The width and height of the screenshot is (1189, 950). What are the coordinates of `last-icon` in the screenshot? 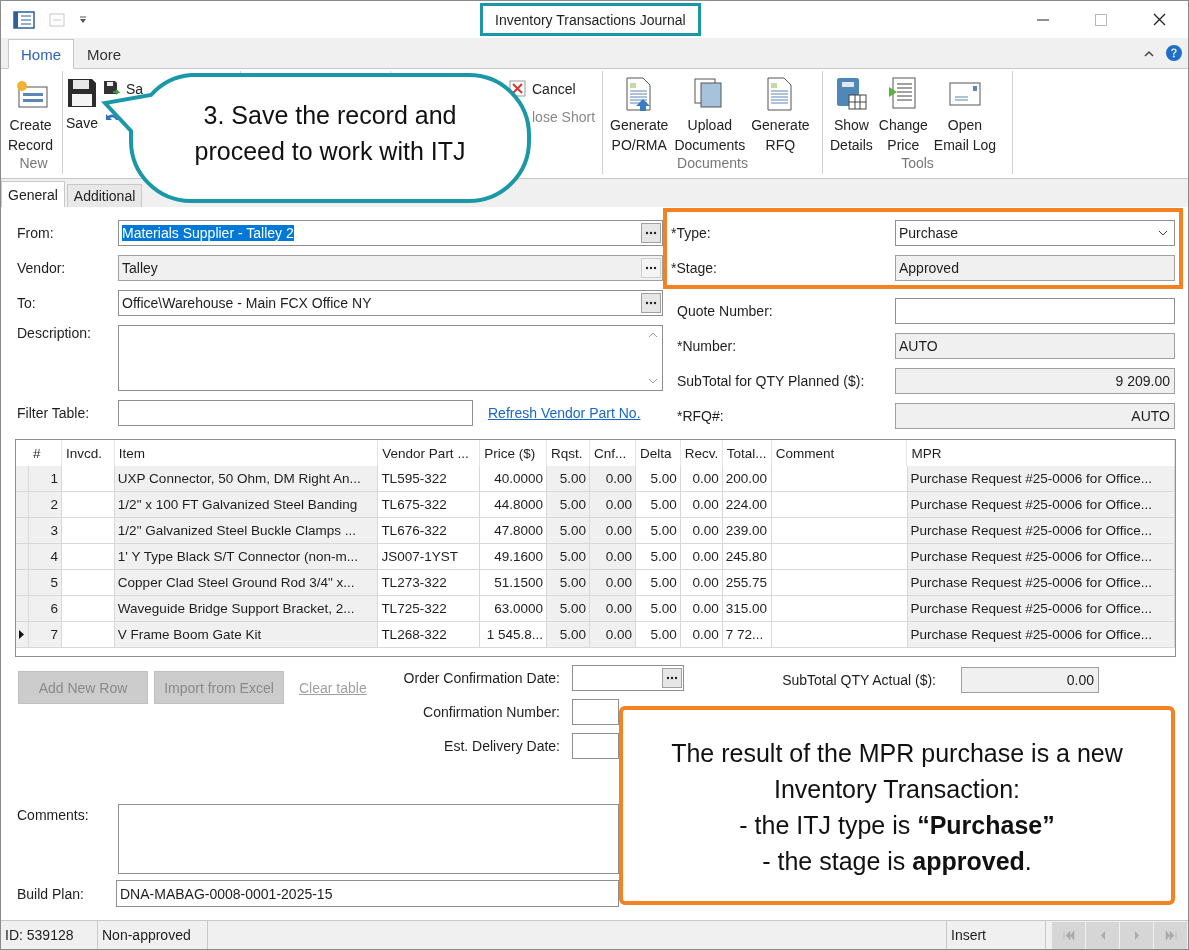 It's located at (1170, 935).